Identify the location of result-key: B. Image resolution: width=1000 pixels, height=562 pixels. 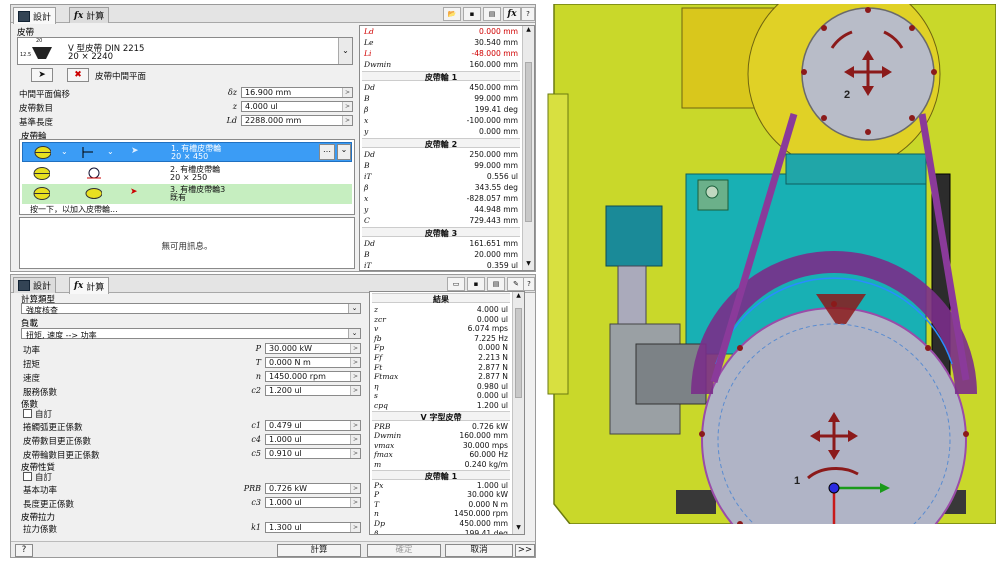
(367, 98).